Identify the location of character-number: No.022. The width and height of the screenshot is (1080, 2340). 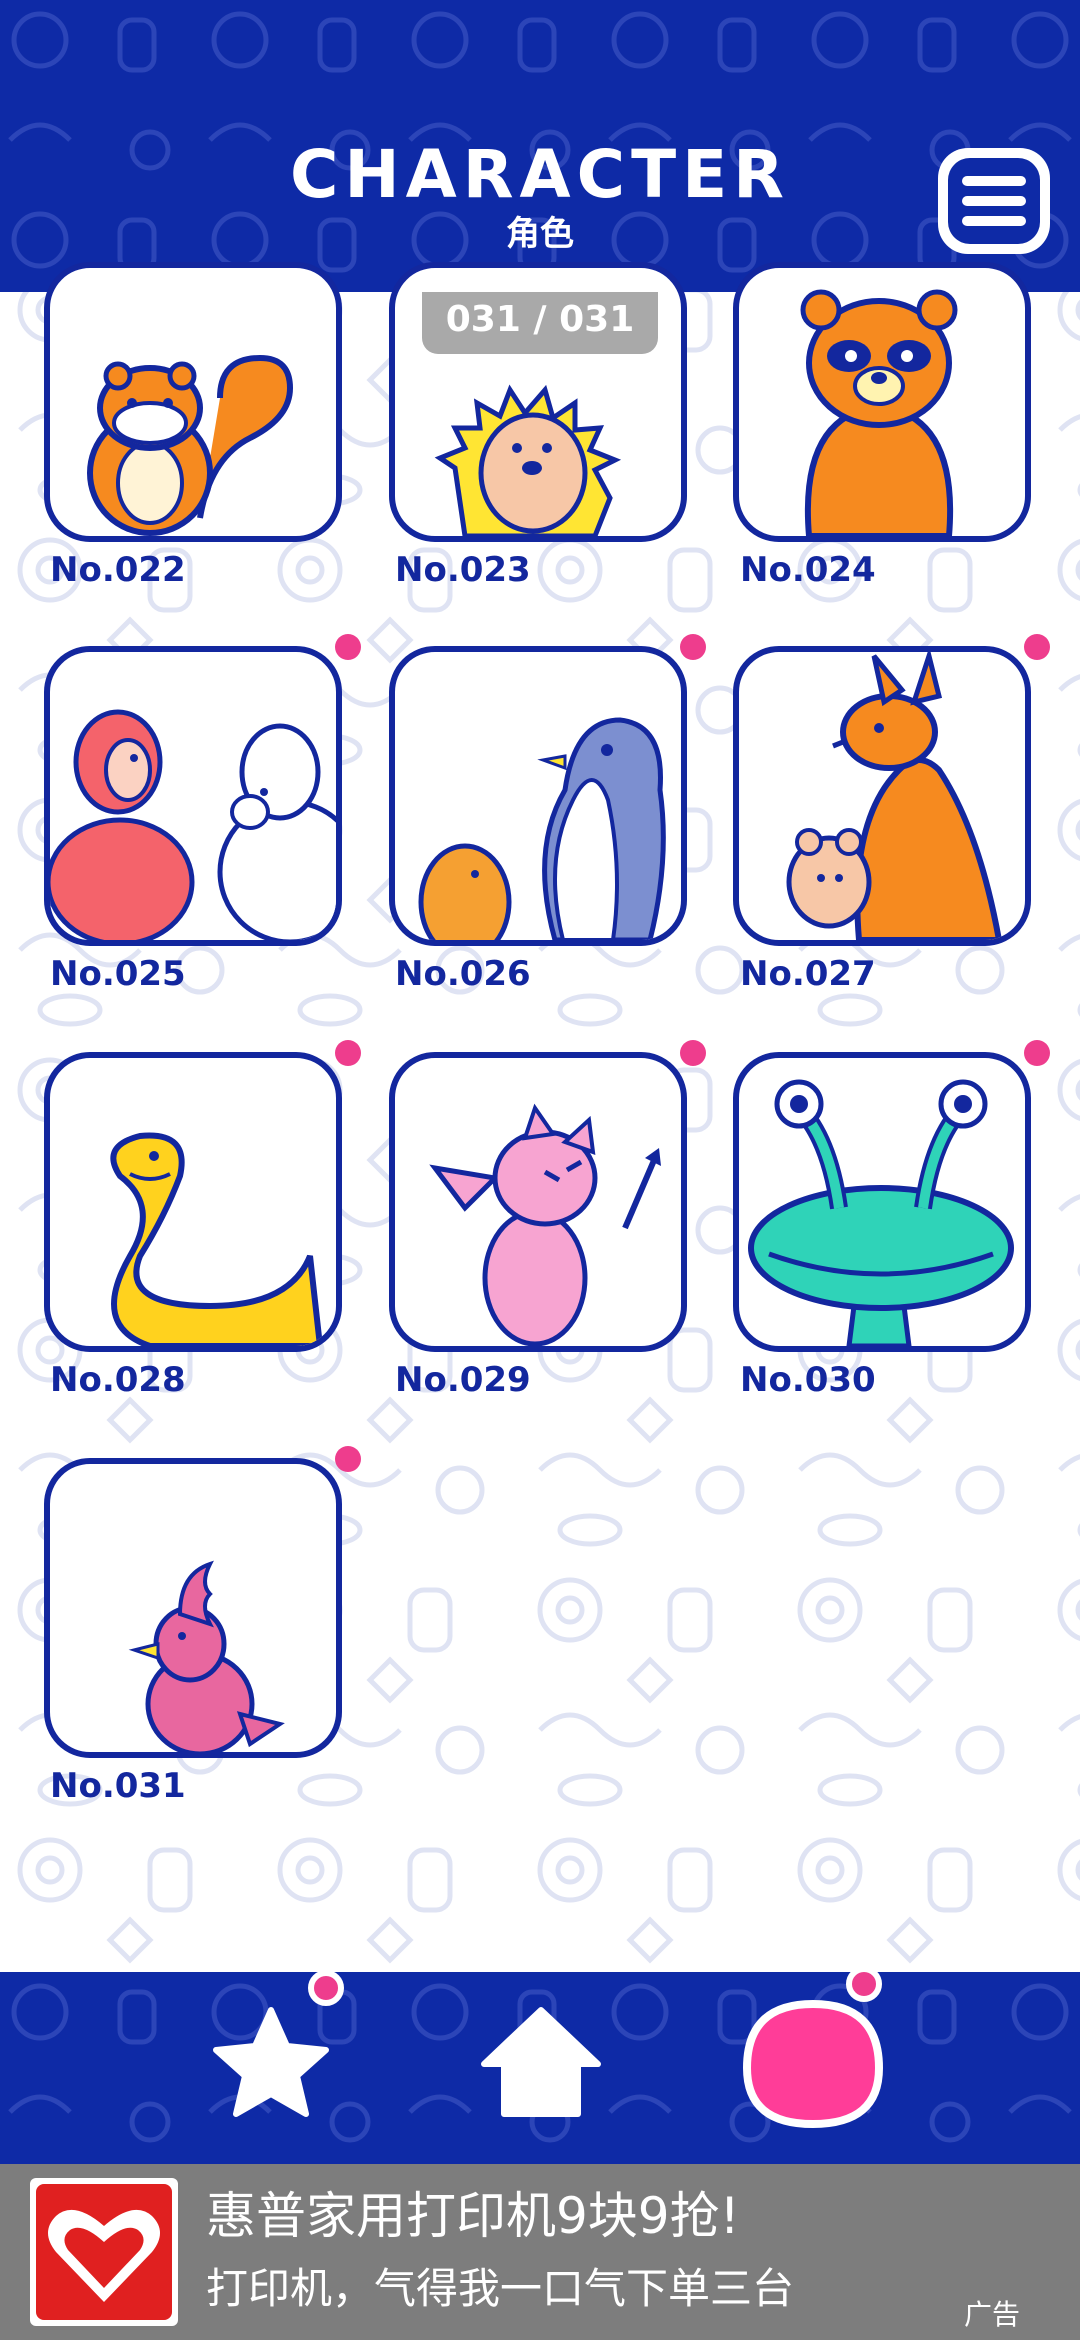
(118, 570).